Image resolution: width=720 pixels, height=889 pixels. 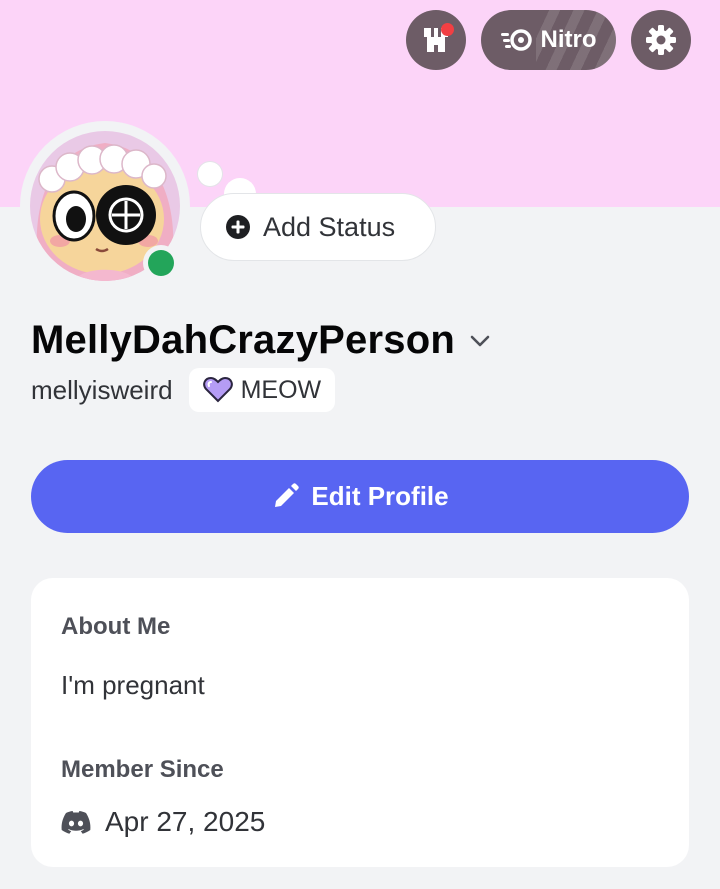 I want to click on settings-button, so click(x=661, y=40).